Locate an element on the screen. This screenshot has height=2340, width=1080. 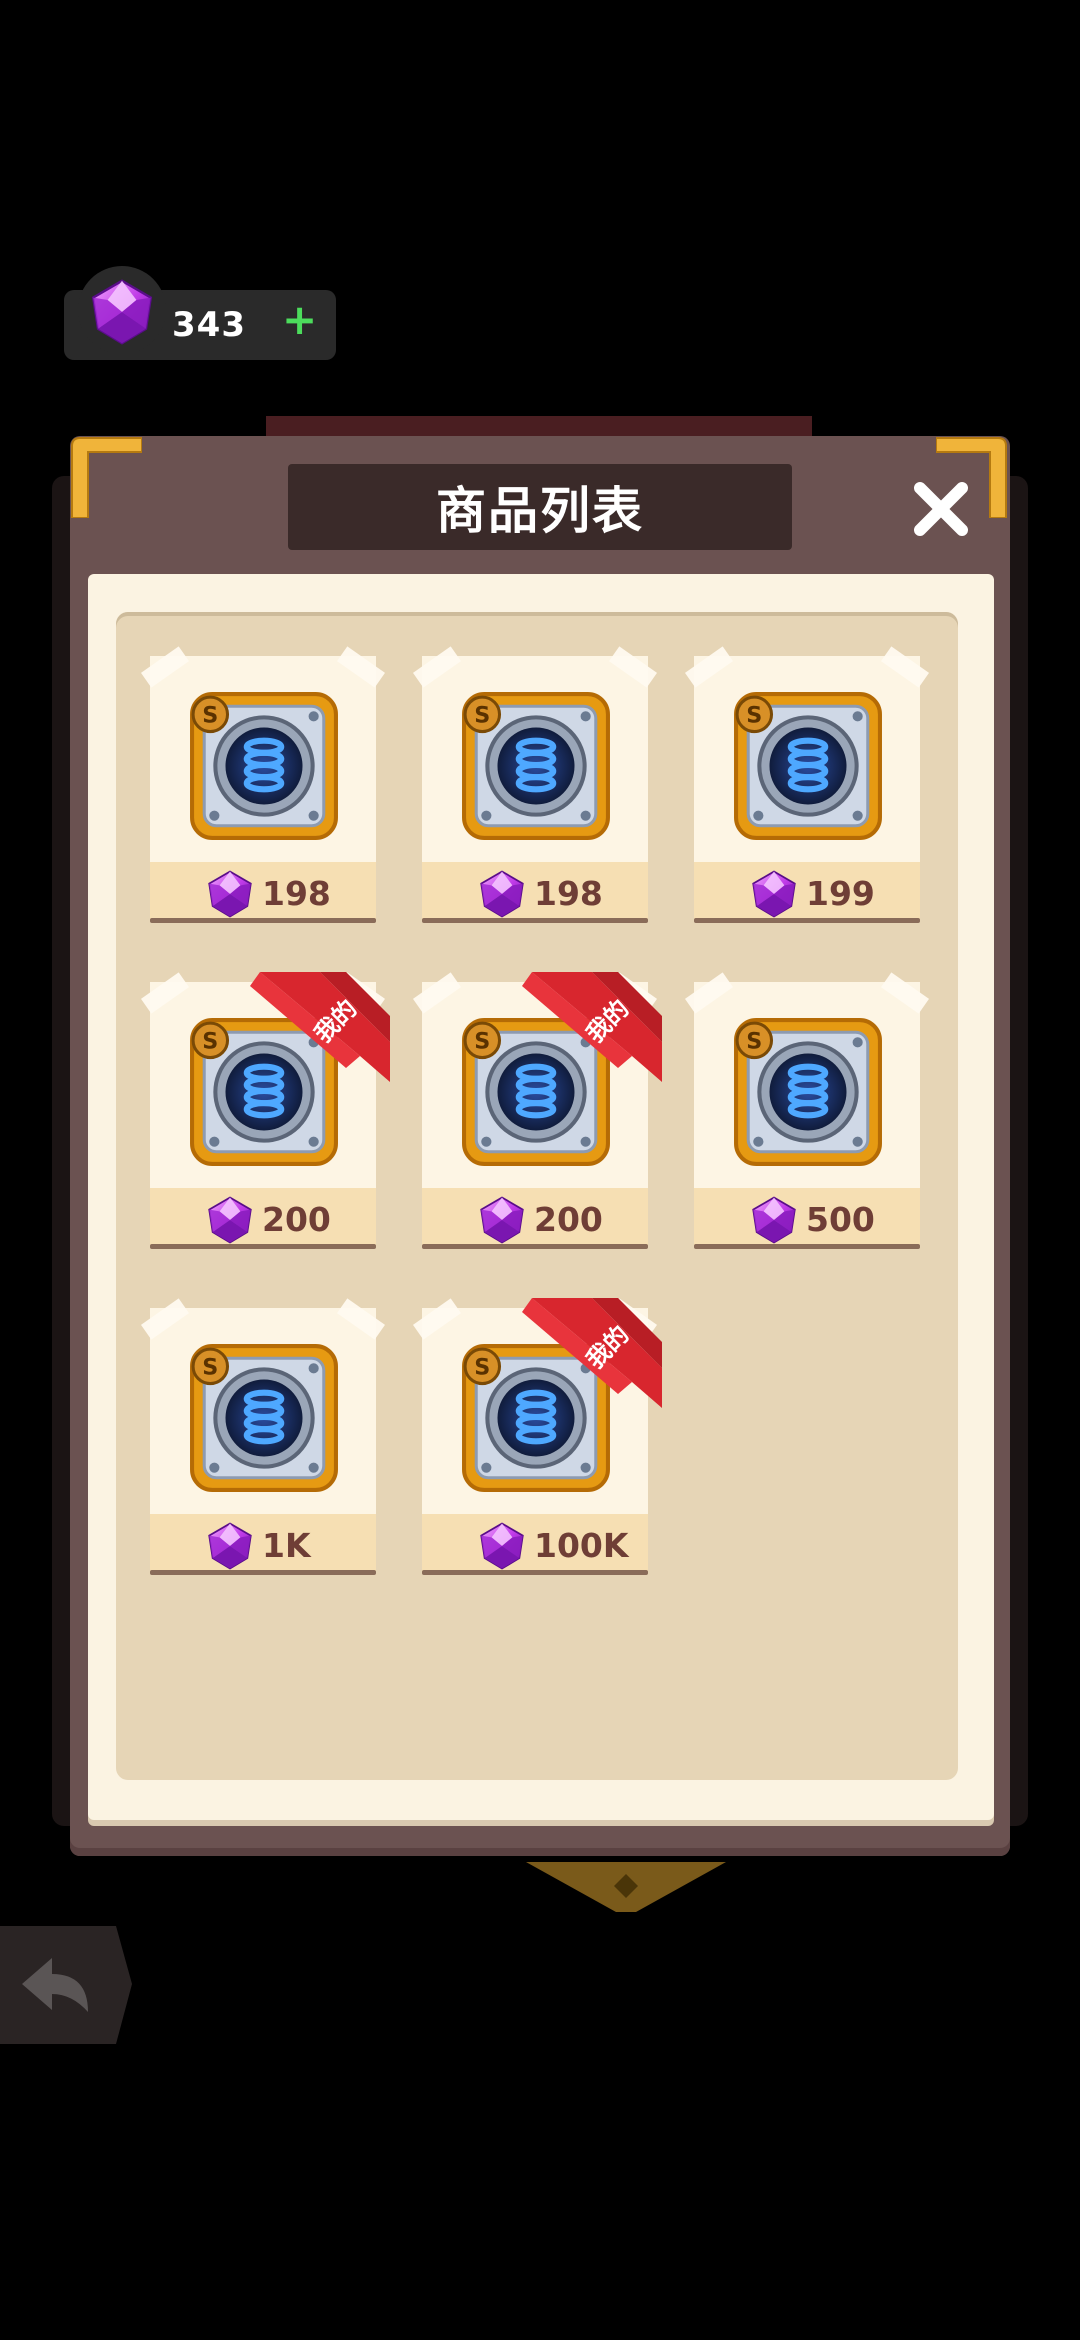
item-price: 199 is located at coordinates (840, 893).